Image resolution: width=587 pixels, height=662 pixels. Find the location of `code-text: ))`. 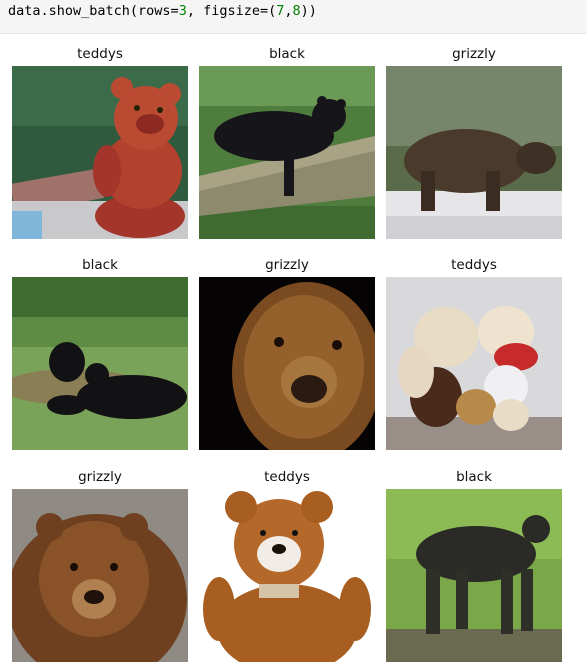

code-text: )) is located at coordinates (308, 11).